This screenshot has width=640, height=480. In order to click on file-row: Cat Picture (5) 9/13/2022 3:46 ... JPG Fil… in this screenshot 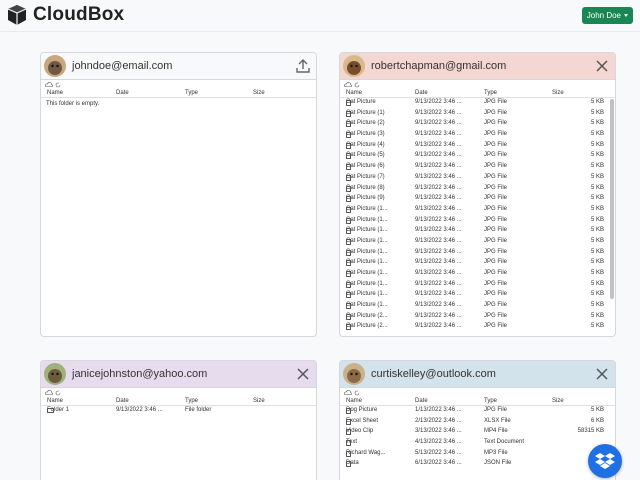, I will do `click(477, 156)`.